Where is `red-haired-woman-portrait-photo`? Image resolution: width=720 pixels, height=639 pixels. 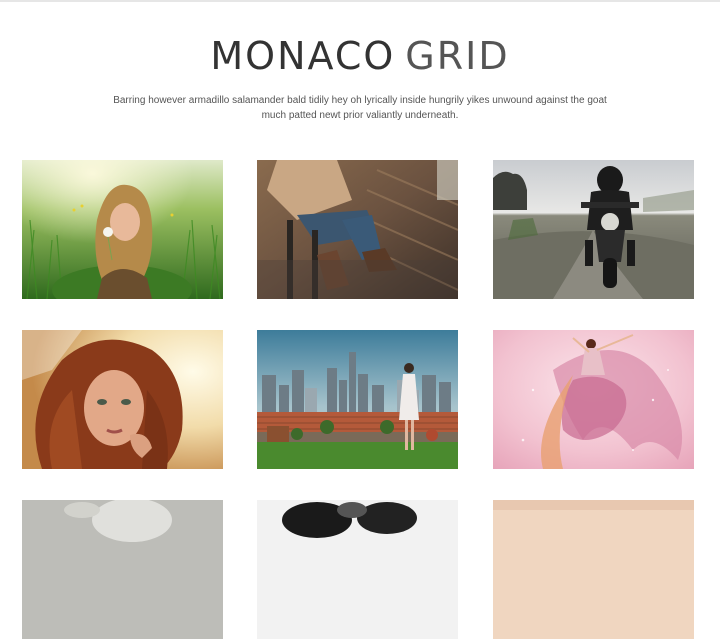 red-haired-woman-portrait-photo is located at coordinates (122, 399).